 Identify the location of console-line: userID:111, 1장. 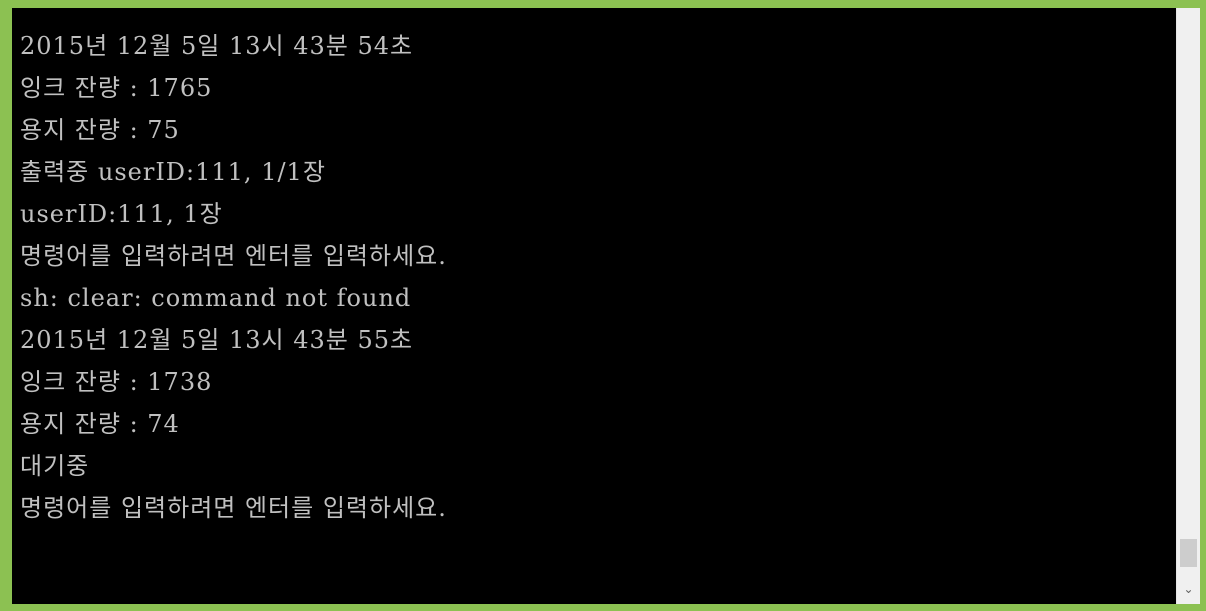
(121, 214).